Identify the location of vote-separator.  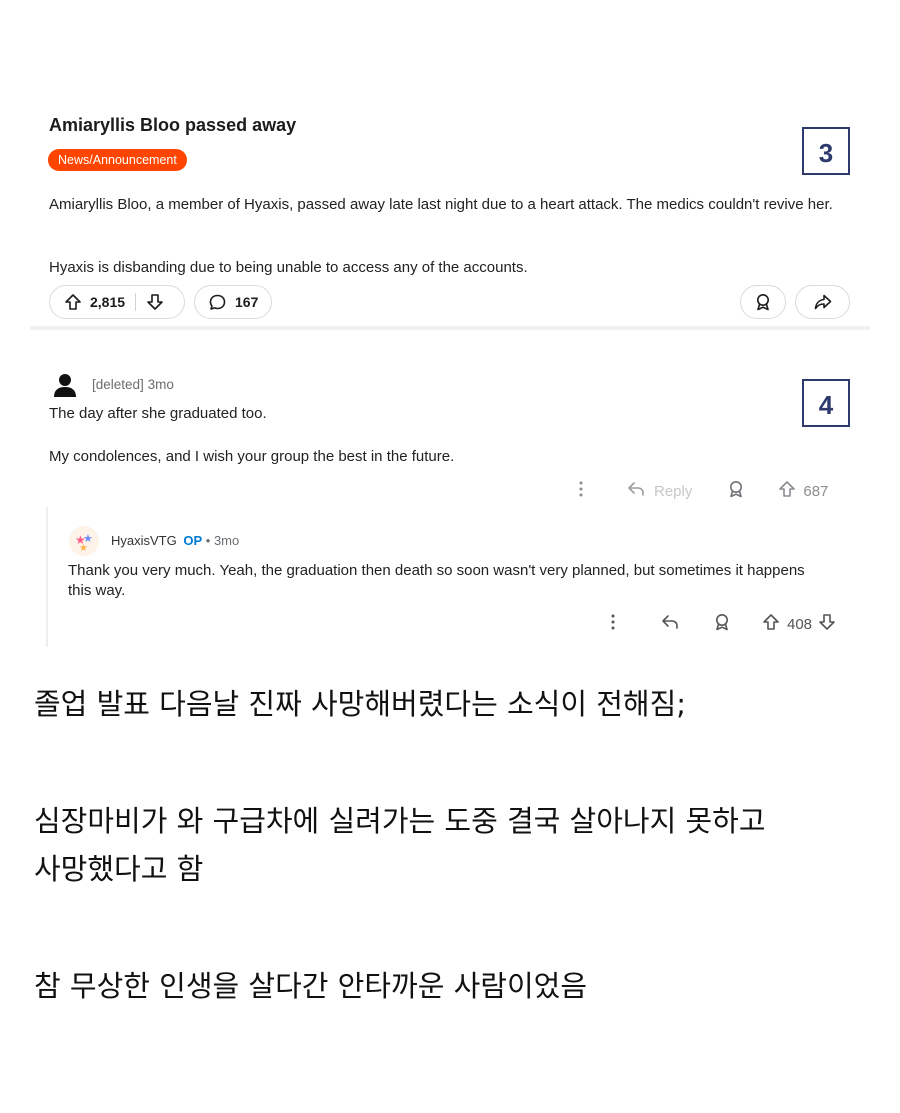
(136, 302).